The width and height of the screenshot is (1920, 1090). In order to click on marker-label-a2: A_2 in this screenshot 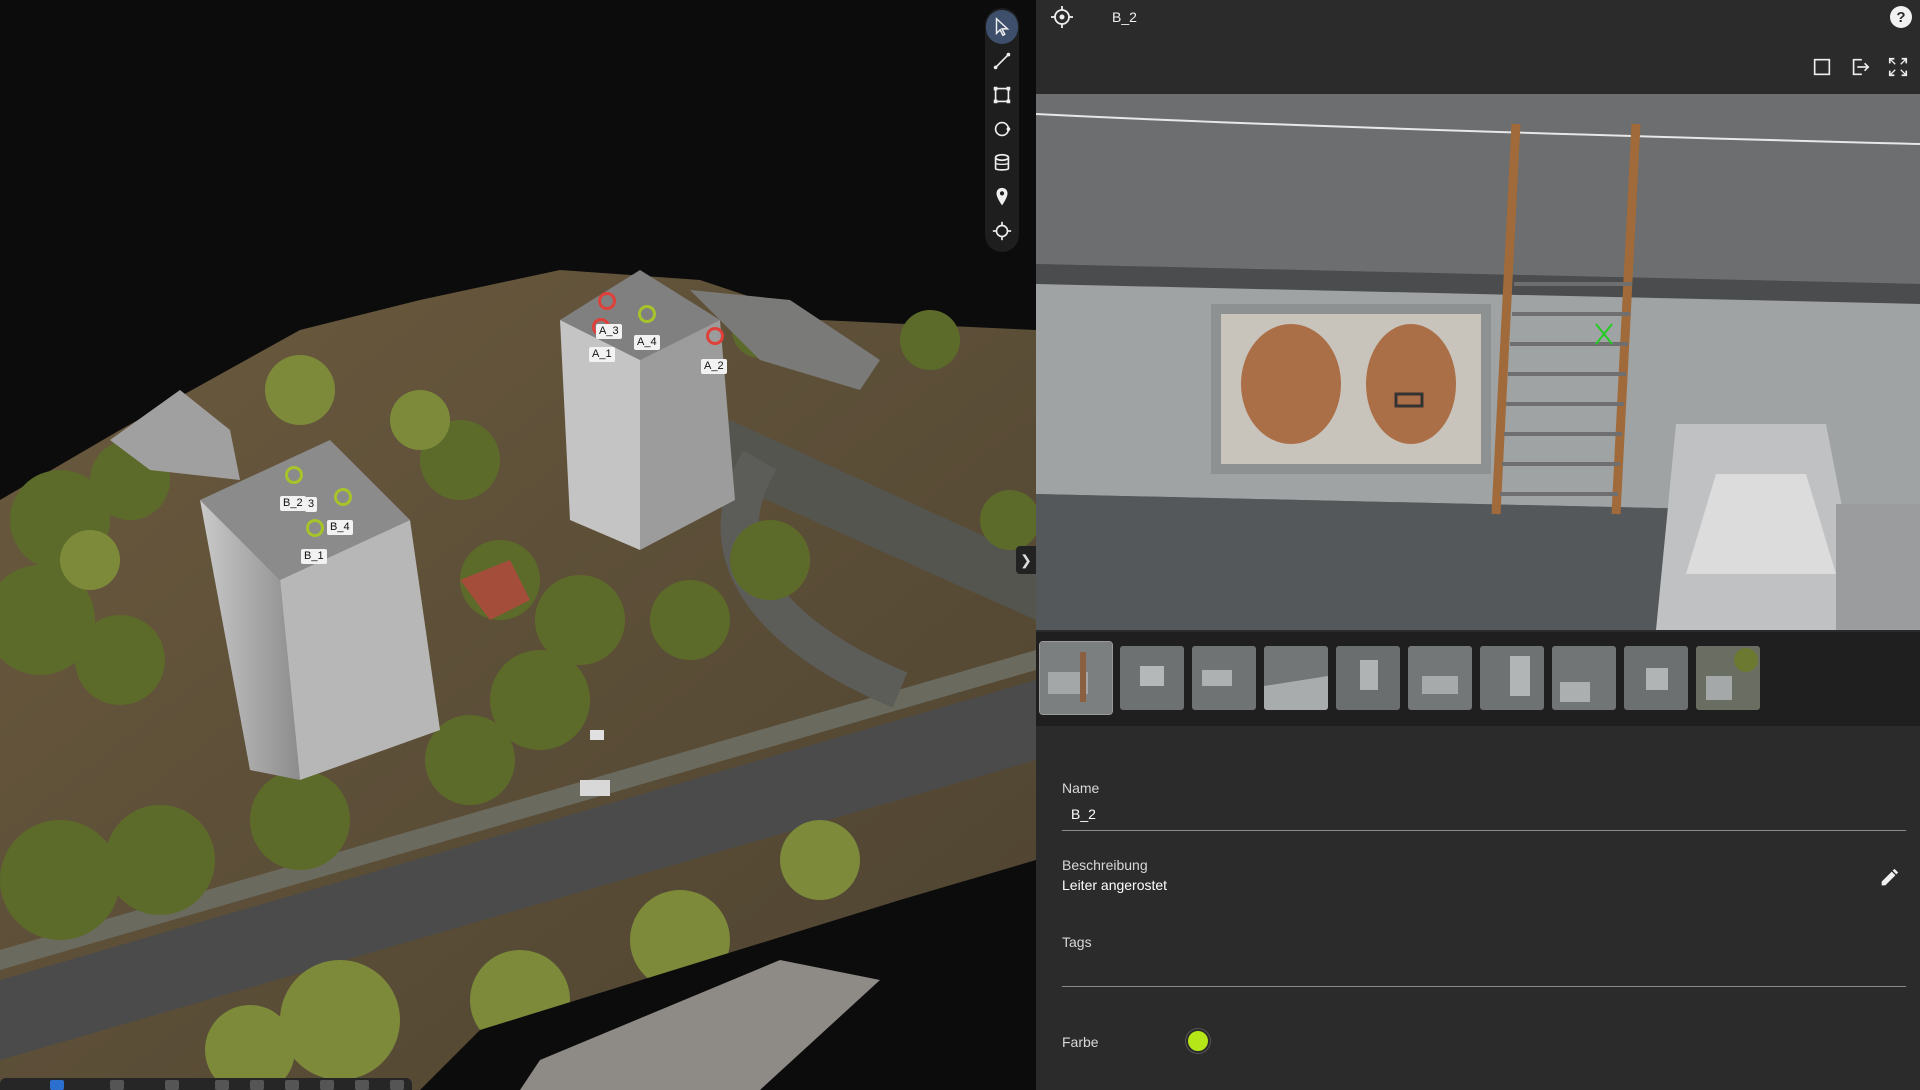, I will do `click(714, 366)`.